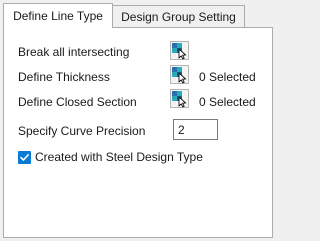 This screenshot has height=241, width=320. Describe the element at coordinates (195, 129) in the screenshot. I see `curve-precision-input` at that location.